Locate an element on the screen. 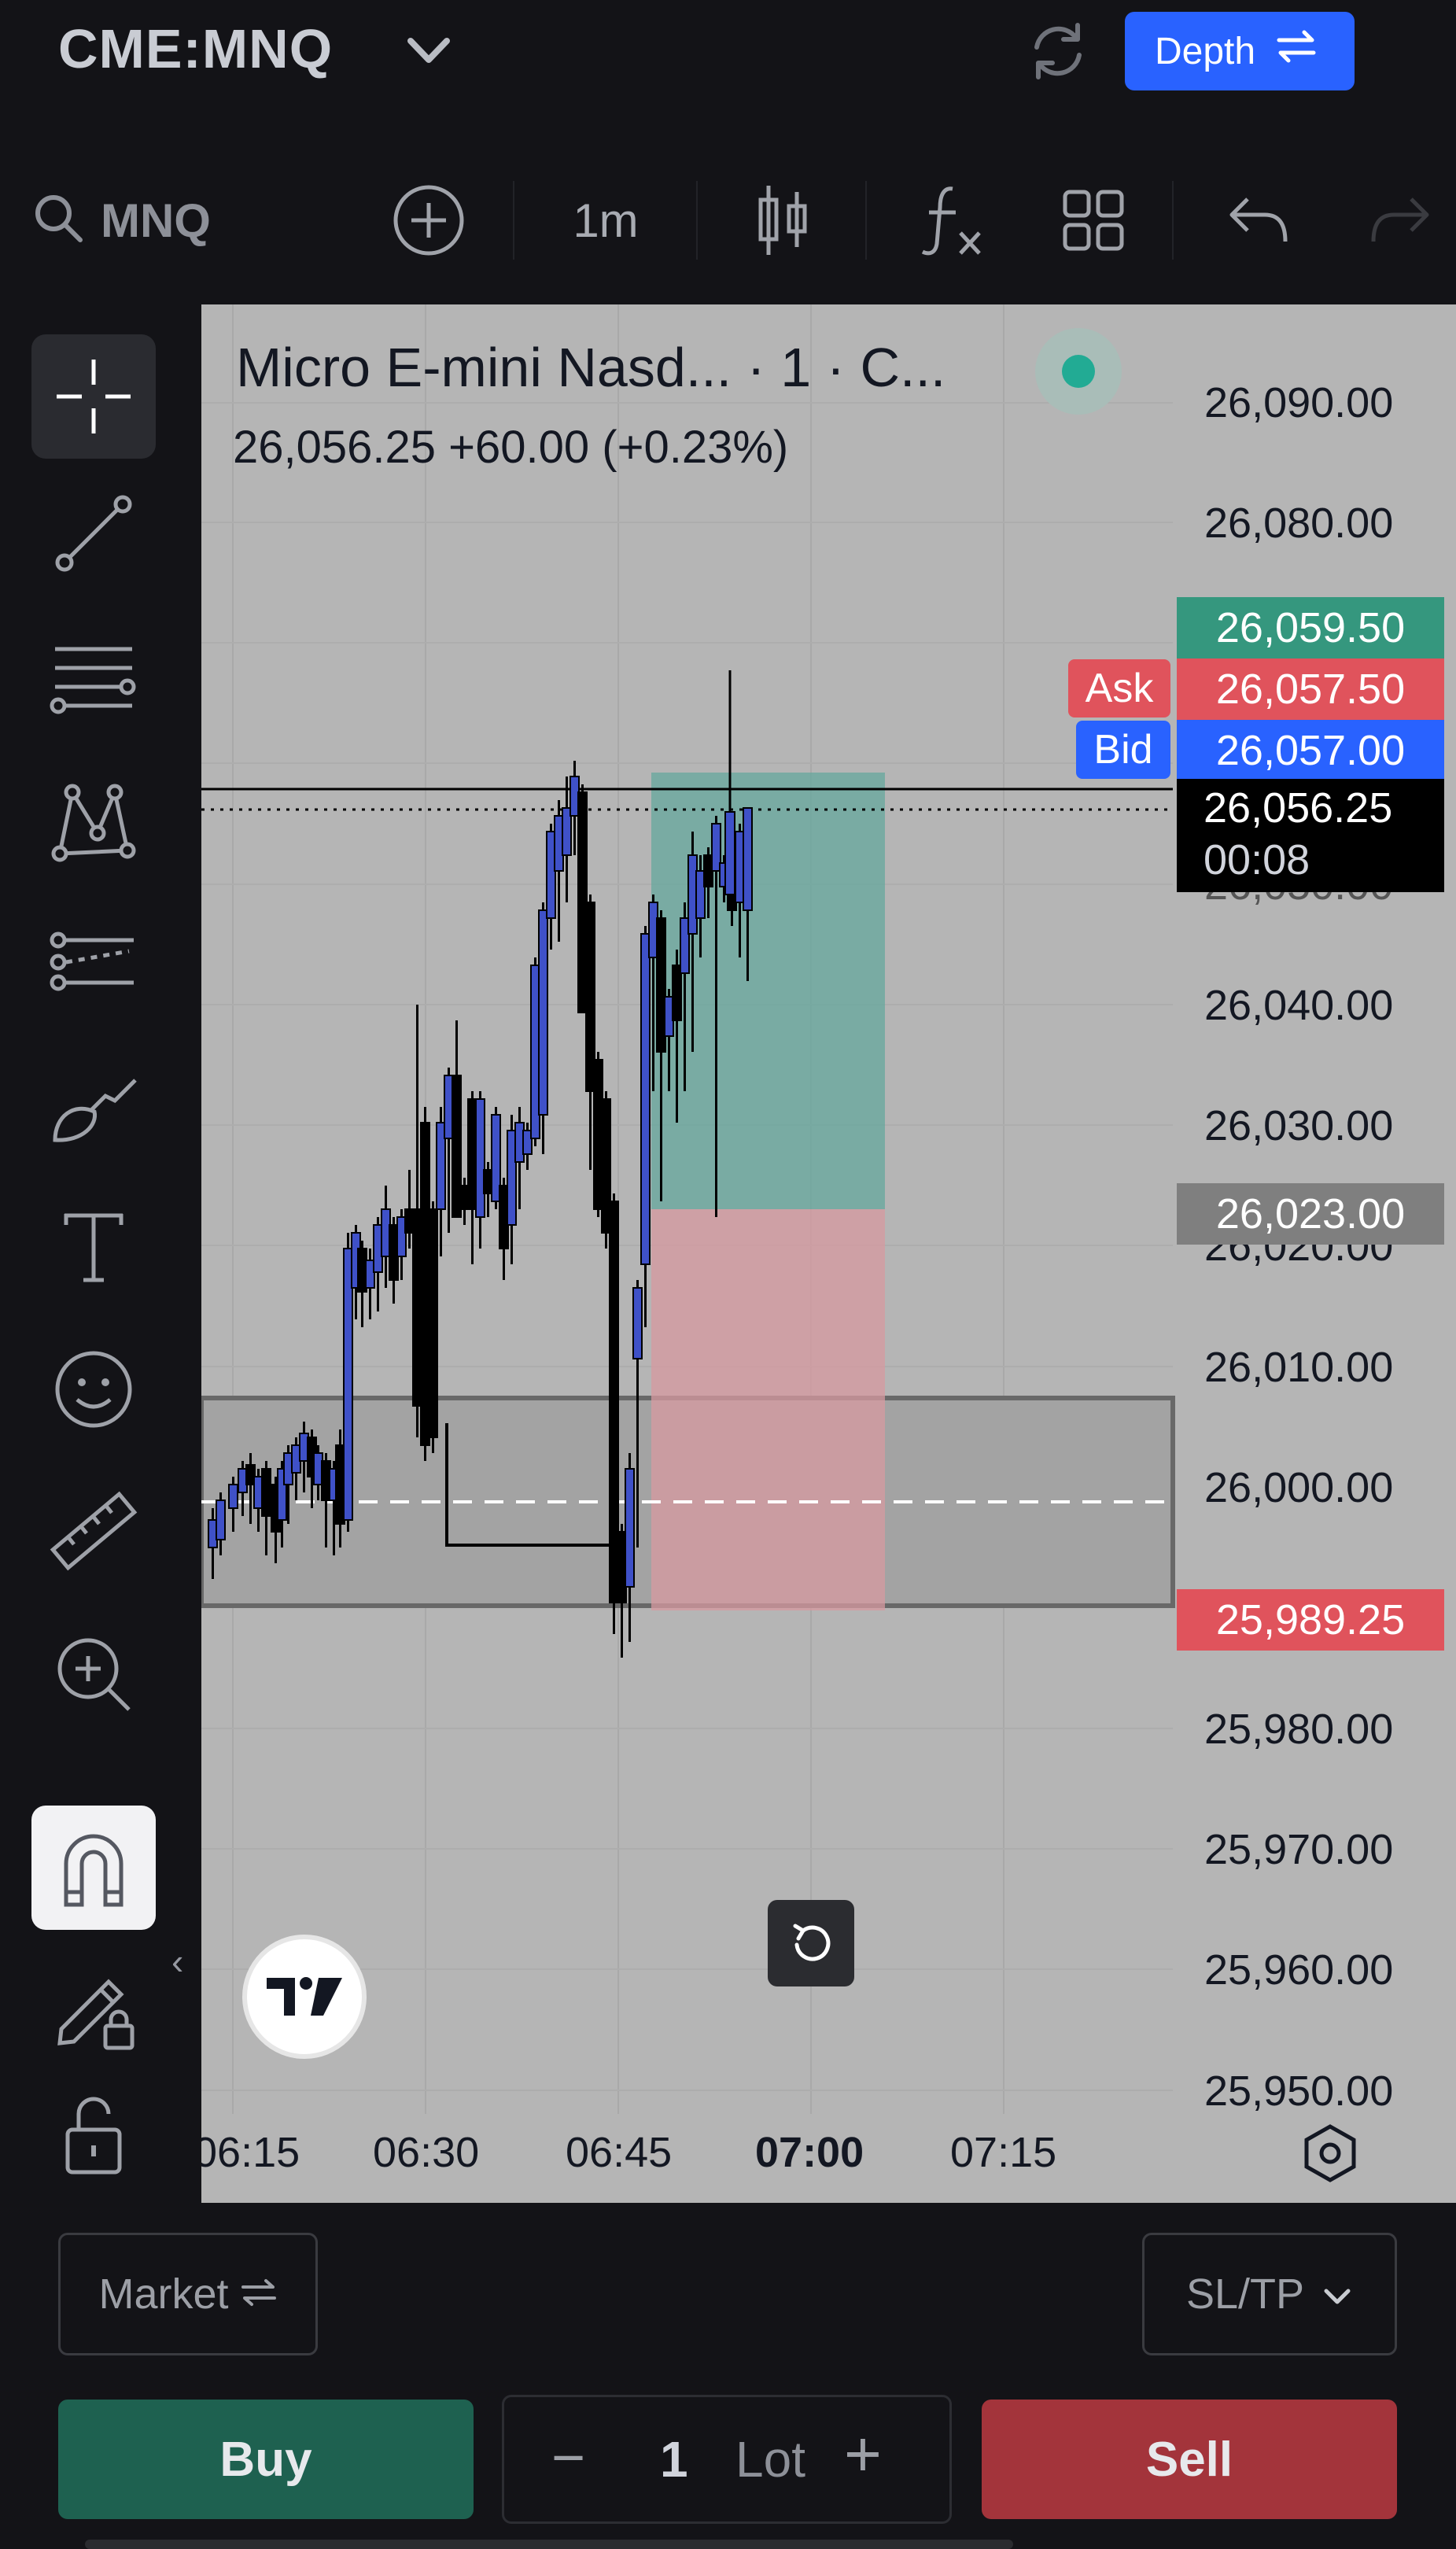  depth-button: Depth is located at coordinates (1240, 51).